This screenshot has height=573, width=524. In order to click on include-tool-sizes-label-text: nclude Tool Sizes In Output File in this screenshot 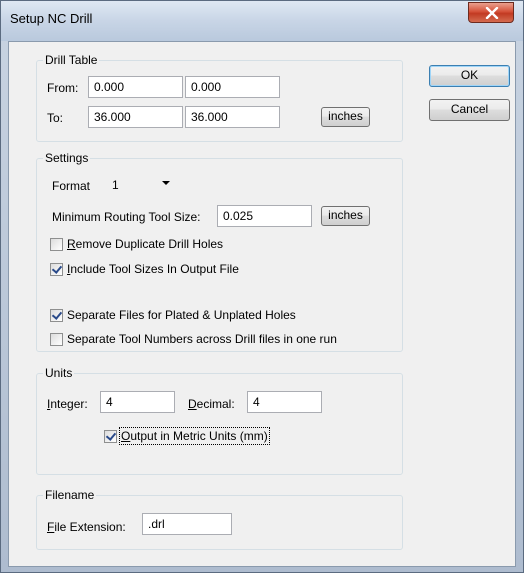, I will do `click(154, 269)`.